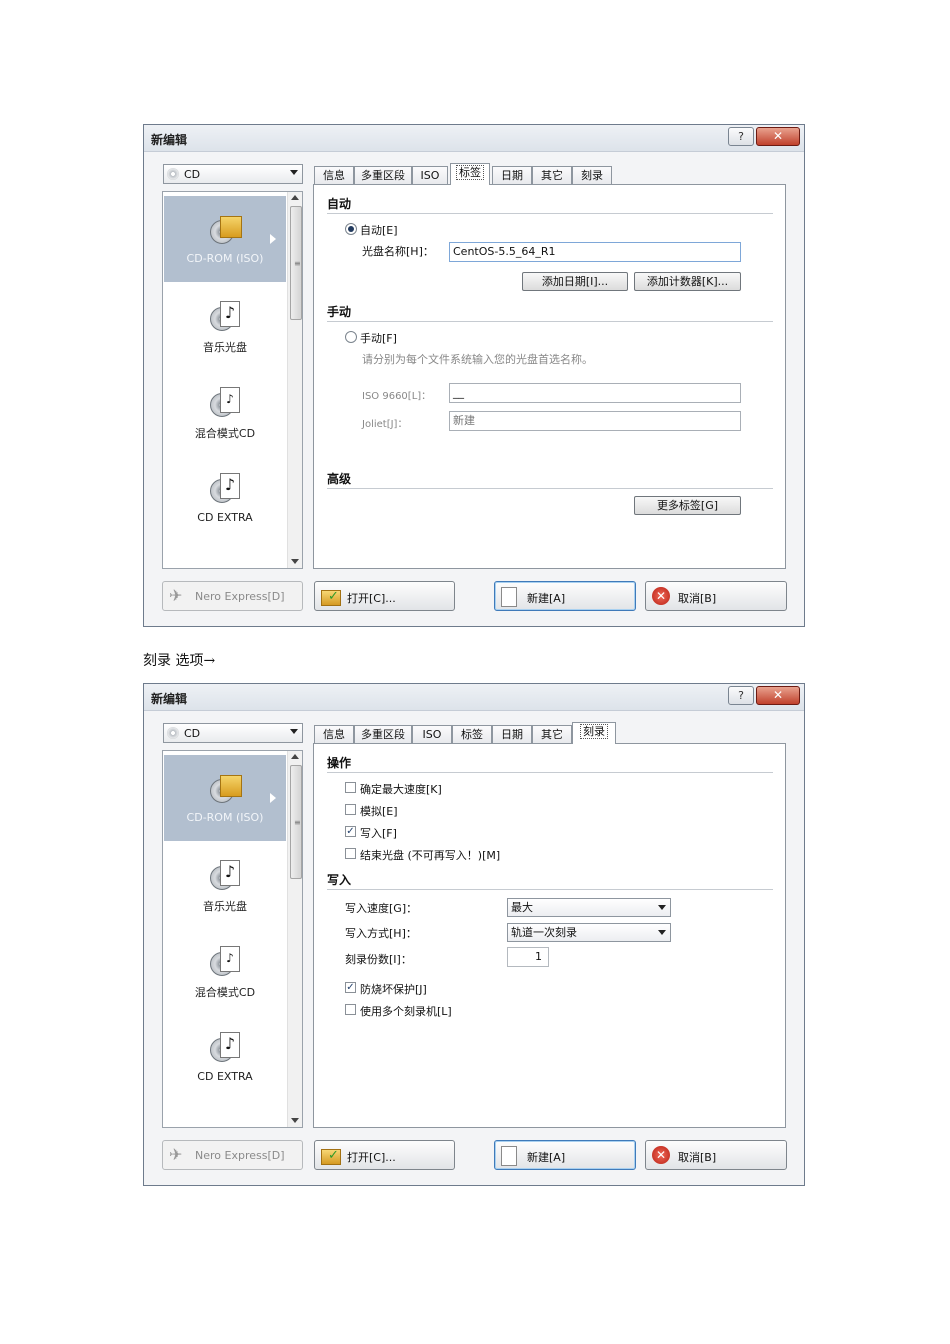  I want to click on section-auto-title: 自动, so click(339, 204).